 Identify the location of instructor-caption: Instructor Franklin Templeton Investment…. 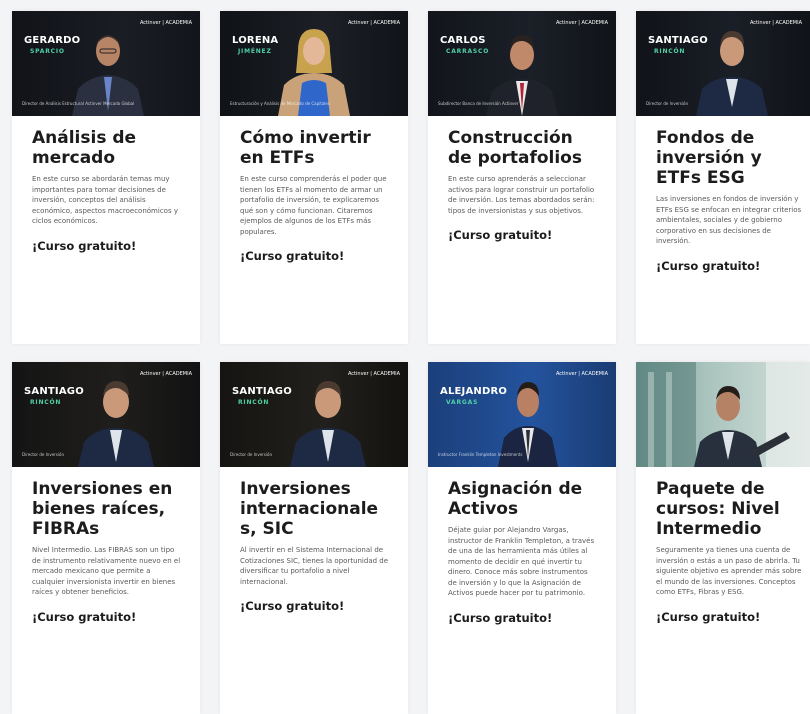
(480, 454).